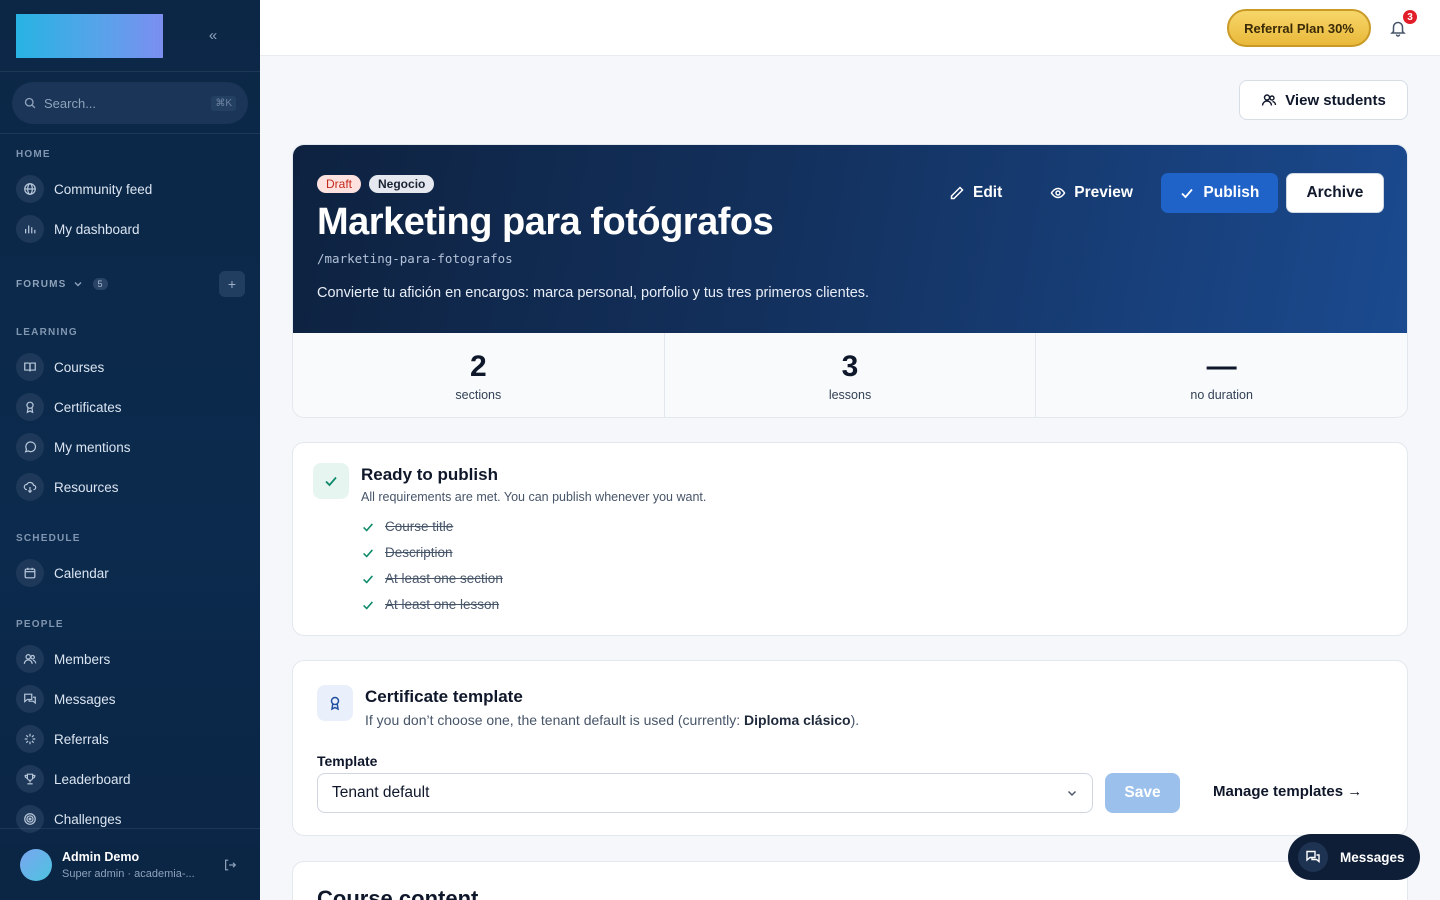 Image resolution: width=1440 pixels, height=900 pixels. I want to click on search-input: Search... ⌘K, so click(130, 103).